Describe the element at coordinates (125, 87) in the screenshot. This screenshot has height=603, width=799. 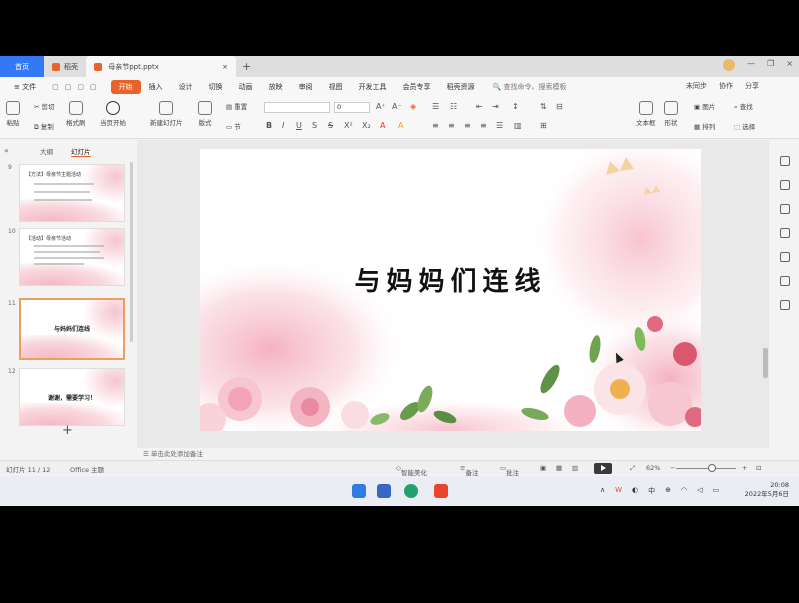
I see `menu-home: 开始` at that location.